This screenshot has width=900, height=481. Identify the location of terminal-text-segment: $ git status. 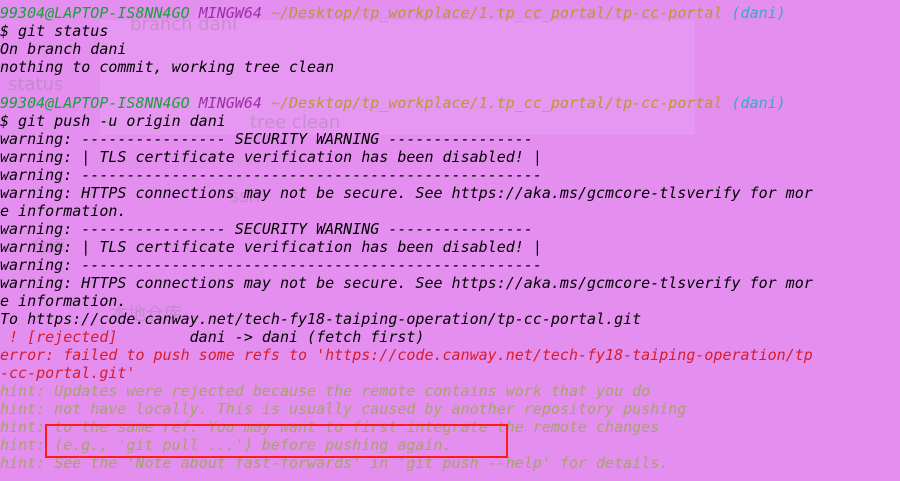
(54, 31).